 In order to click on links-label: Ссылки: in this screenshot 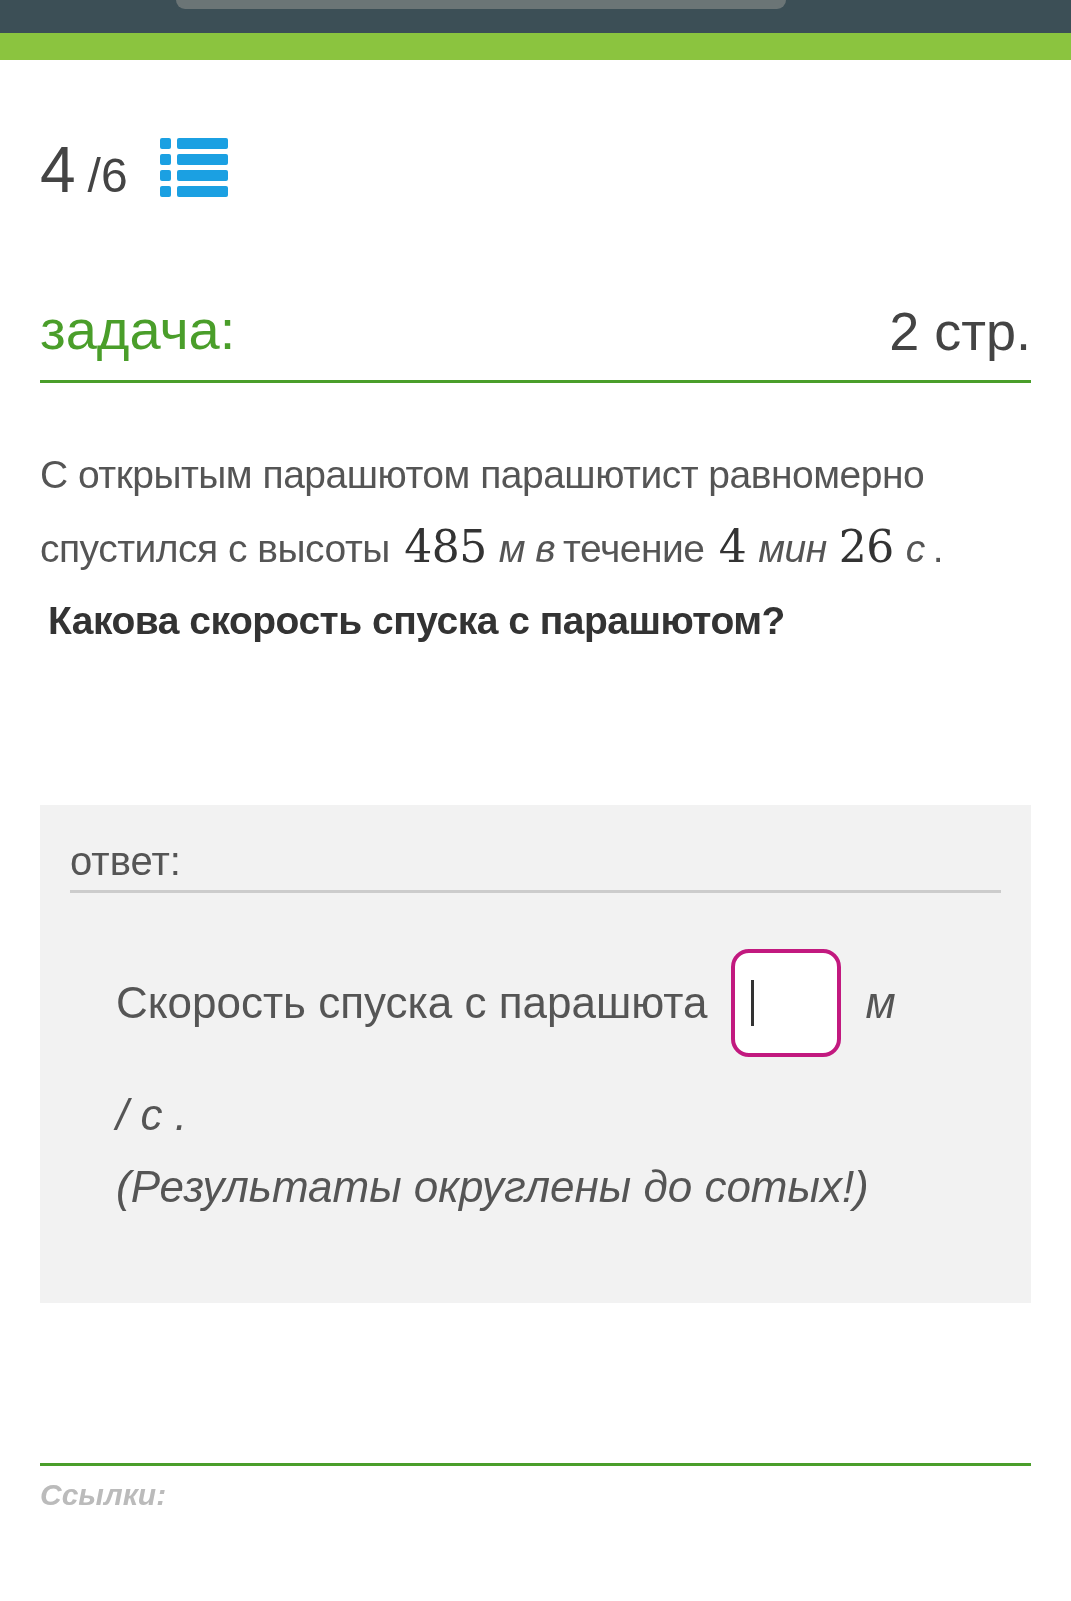, I will do `click(103, 1494)`.